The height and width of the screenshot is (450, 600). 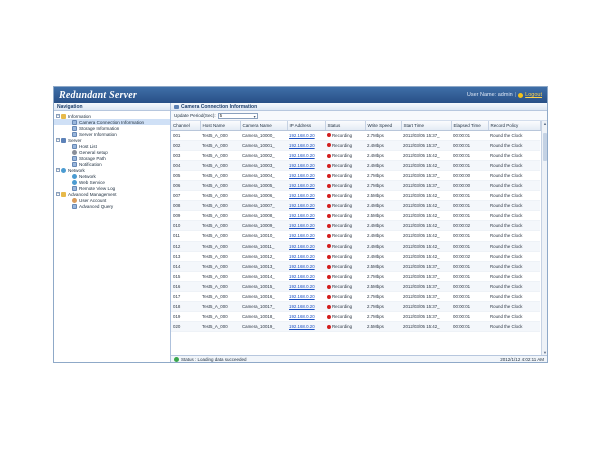 What do you see at coordinates (112, 206) in the screenshot?
I see `tree-item: Advanced Query` at bounding box center [112, 206].